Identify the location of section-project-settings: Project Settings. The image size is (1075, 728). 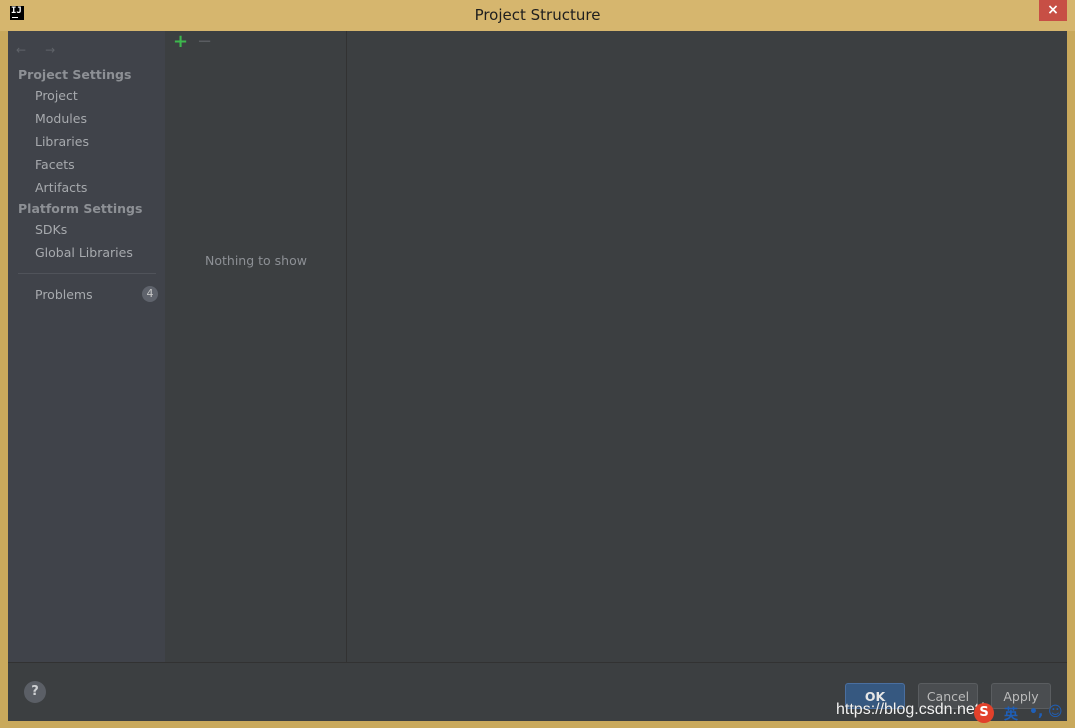
(75, 74).